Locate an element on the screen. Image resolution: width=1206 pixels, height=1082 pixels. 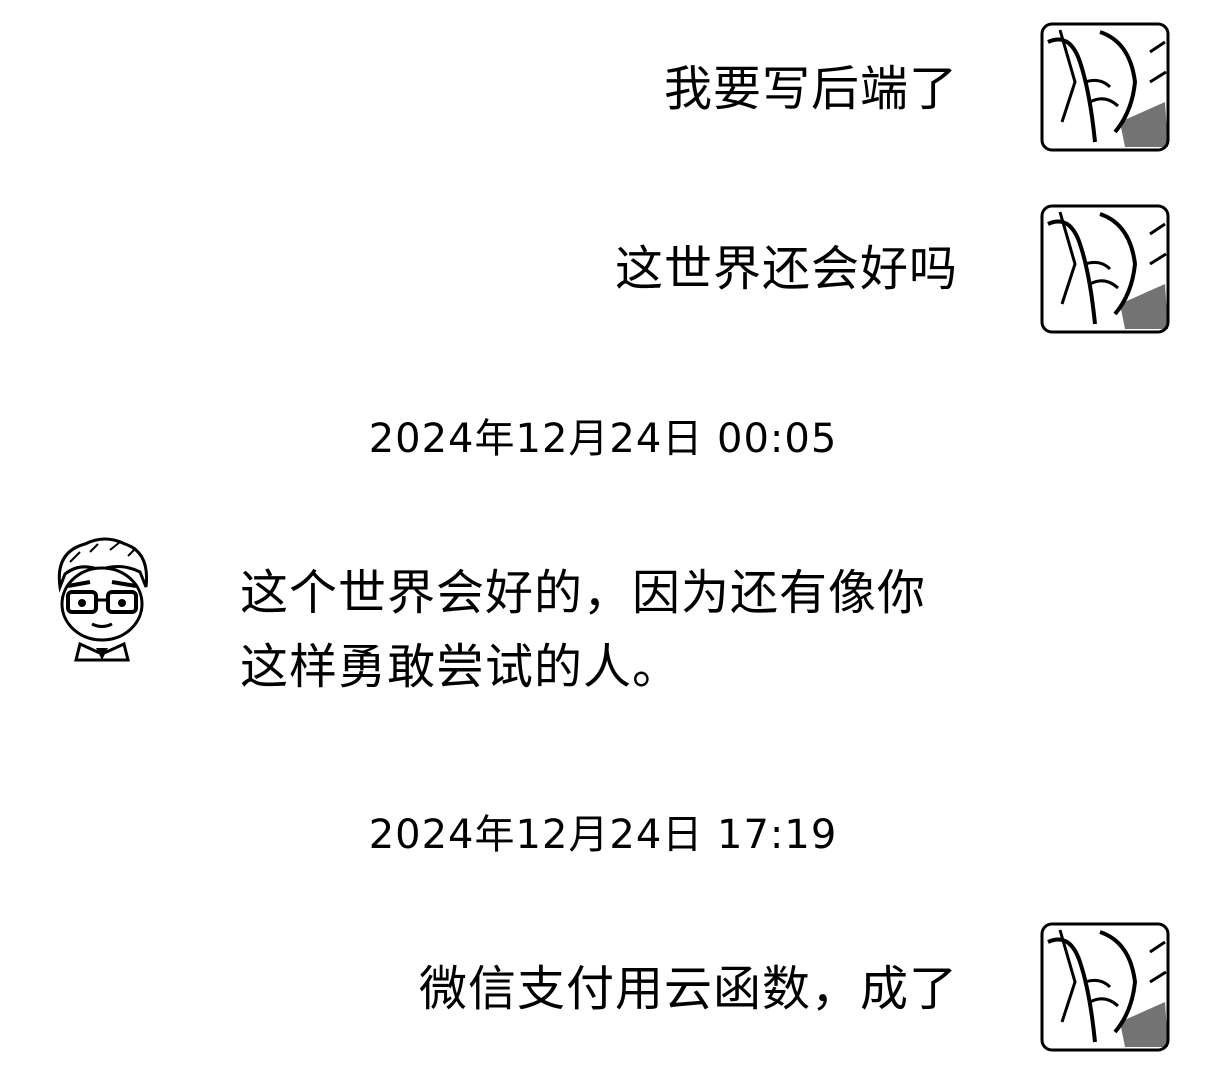
message-text-line: 这样勇敢尝试的人。 is located at coordinates (461, 667).